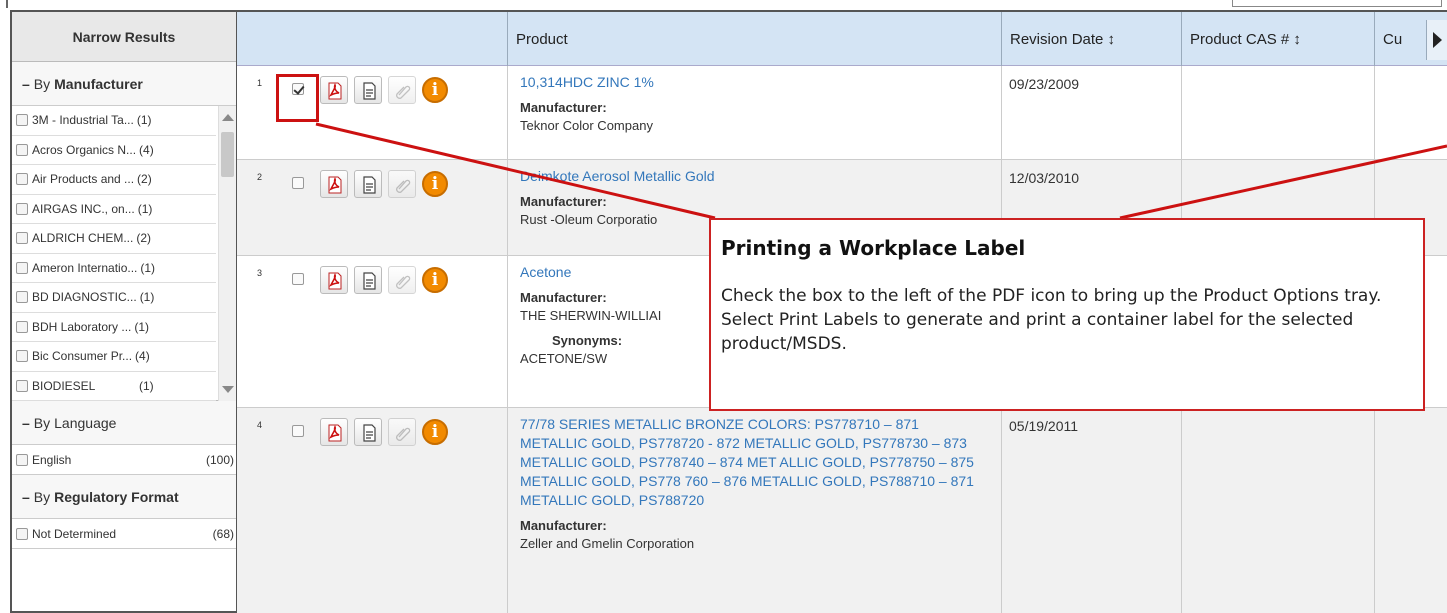 The width and height of the screenshot is (1447, 613). I want to click on scroll-down-icon, so click(228, 389).